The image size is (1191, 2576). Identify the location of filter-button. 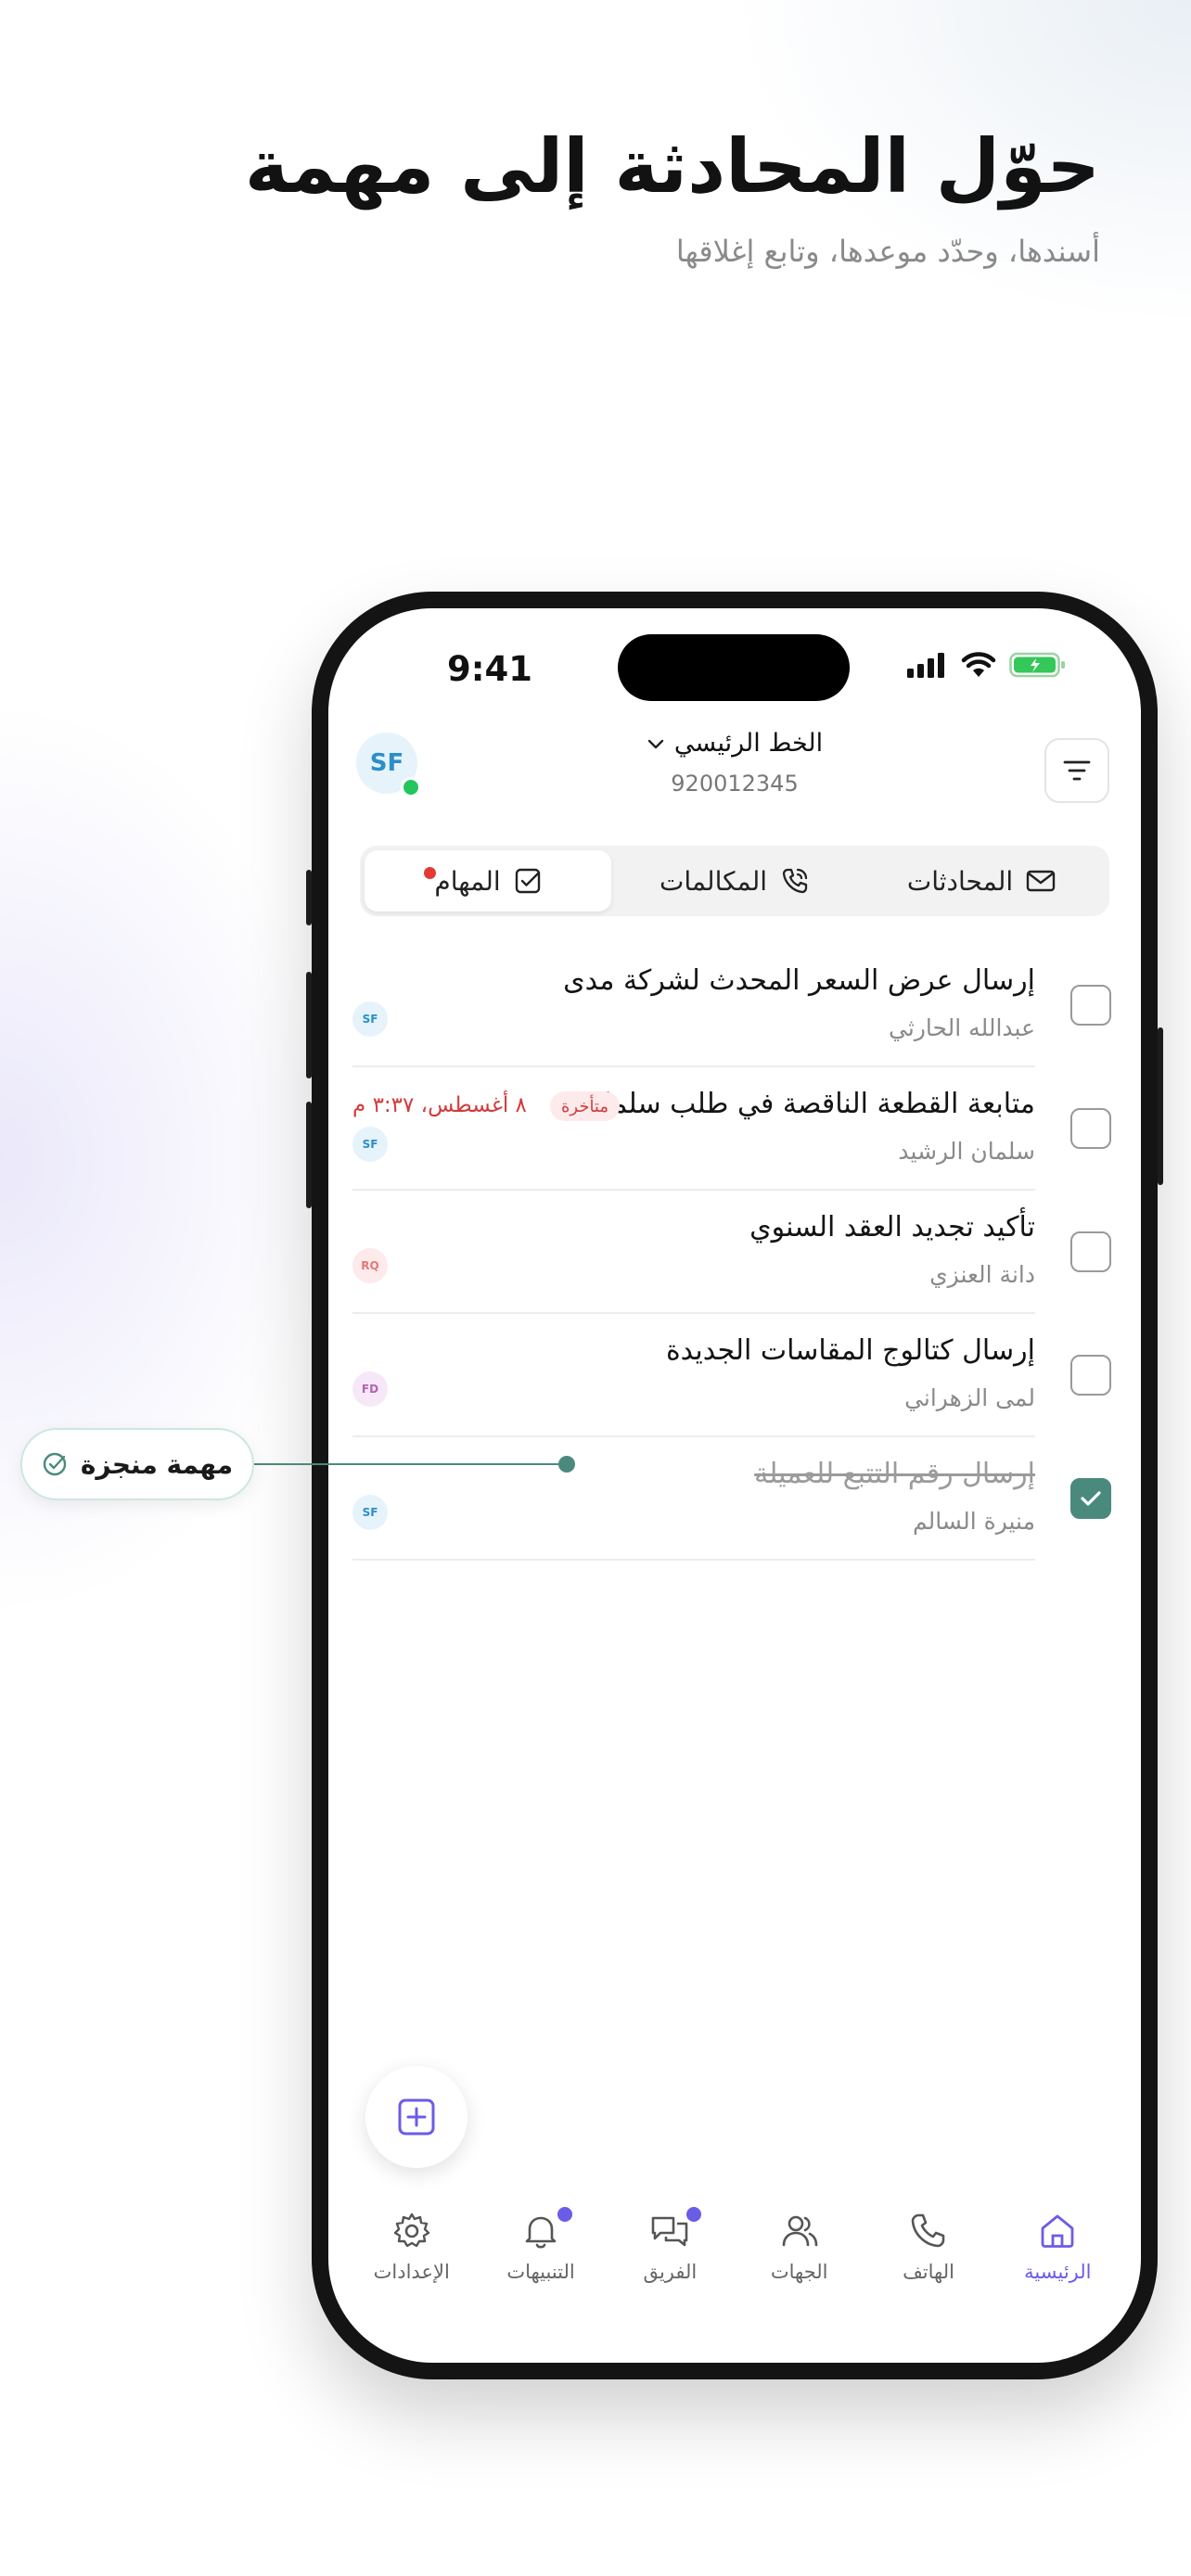
(1076, 770).